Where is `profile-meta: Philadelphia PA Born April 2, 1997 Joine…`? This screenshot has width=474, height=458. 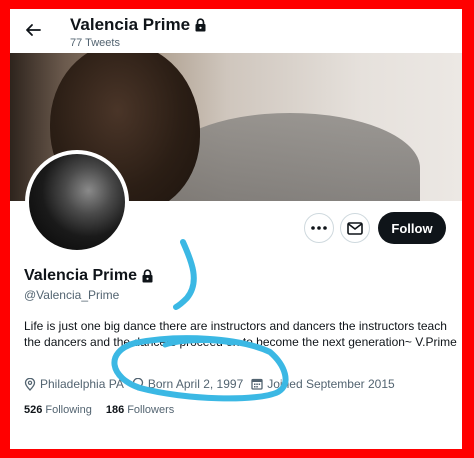 profile-meta: Philadelphia PA Born April 2, 1997 Joine… is located at coordinates (209, 384).